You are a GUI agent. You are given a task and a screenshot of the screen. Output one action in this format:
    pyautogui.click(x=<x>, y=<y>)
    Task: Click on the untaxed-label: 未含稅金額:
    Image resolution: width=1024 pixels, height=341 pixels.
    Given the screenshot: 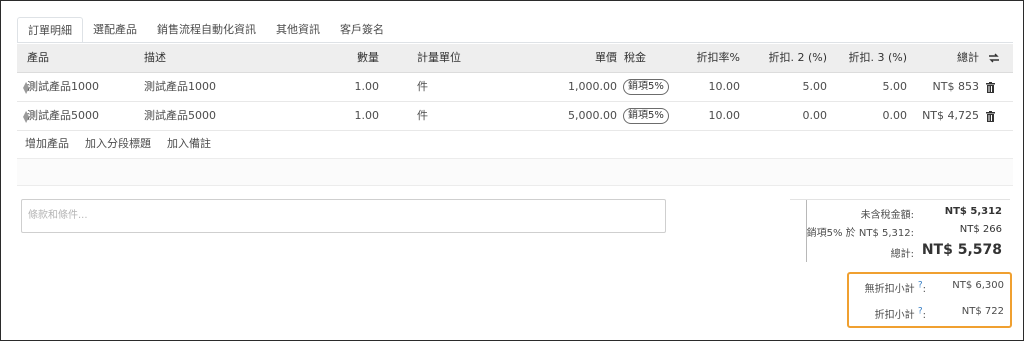 What is the action you would take?
    pyautogui.click(x=887, y=215)
    